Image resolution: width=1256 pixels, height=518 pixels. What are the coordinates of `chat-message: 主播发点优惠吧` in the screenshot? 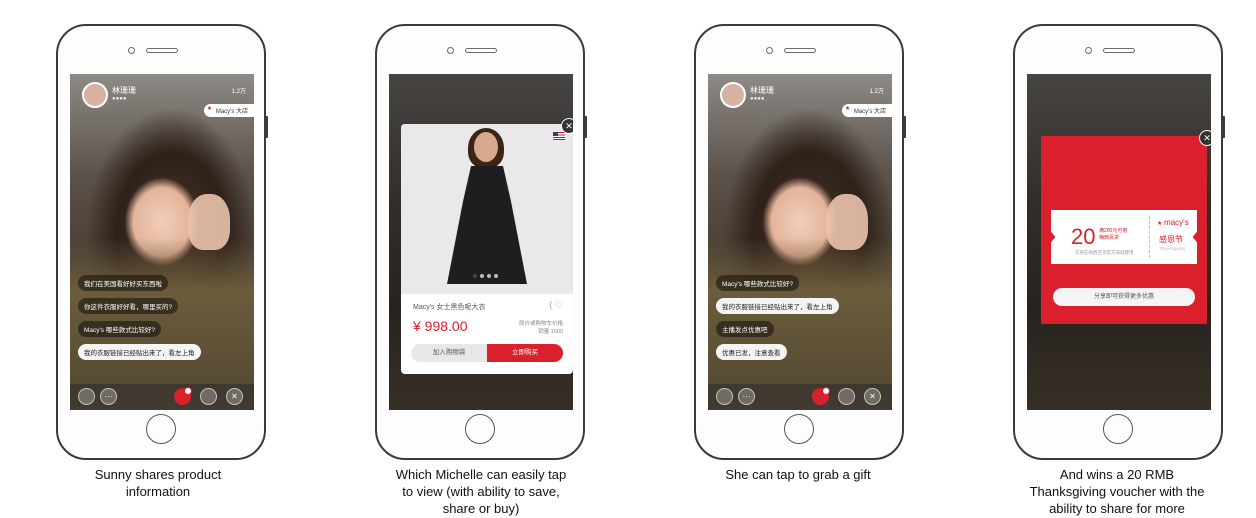 It's located at (745, 329).